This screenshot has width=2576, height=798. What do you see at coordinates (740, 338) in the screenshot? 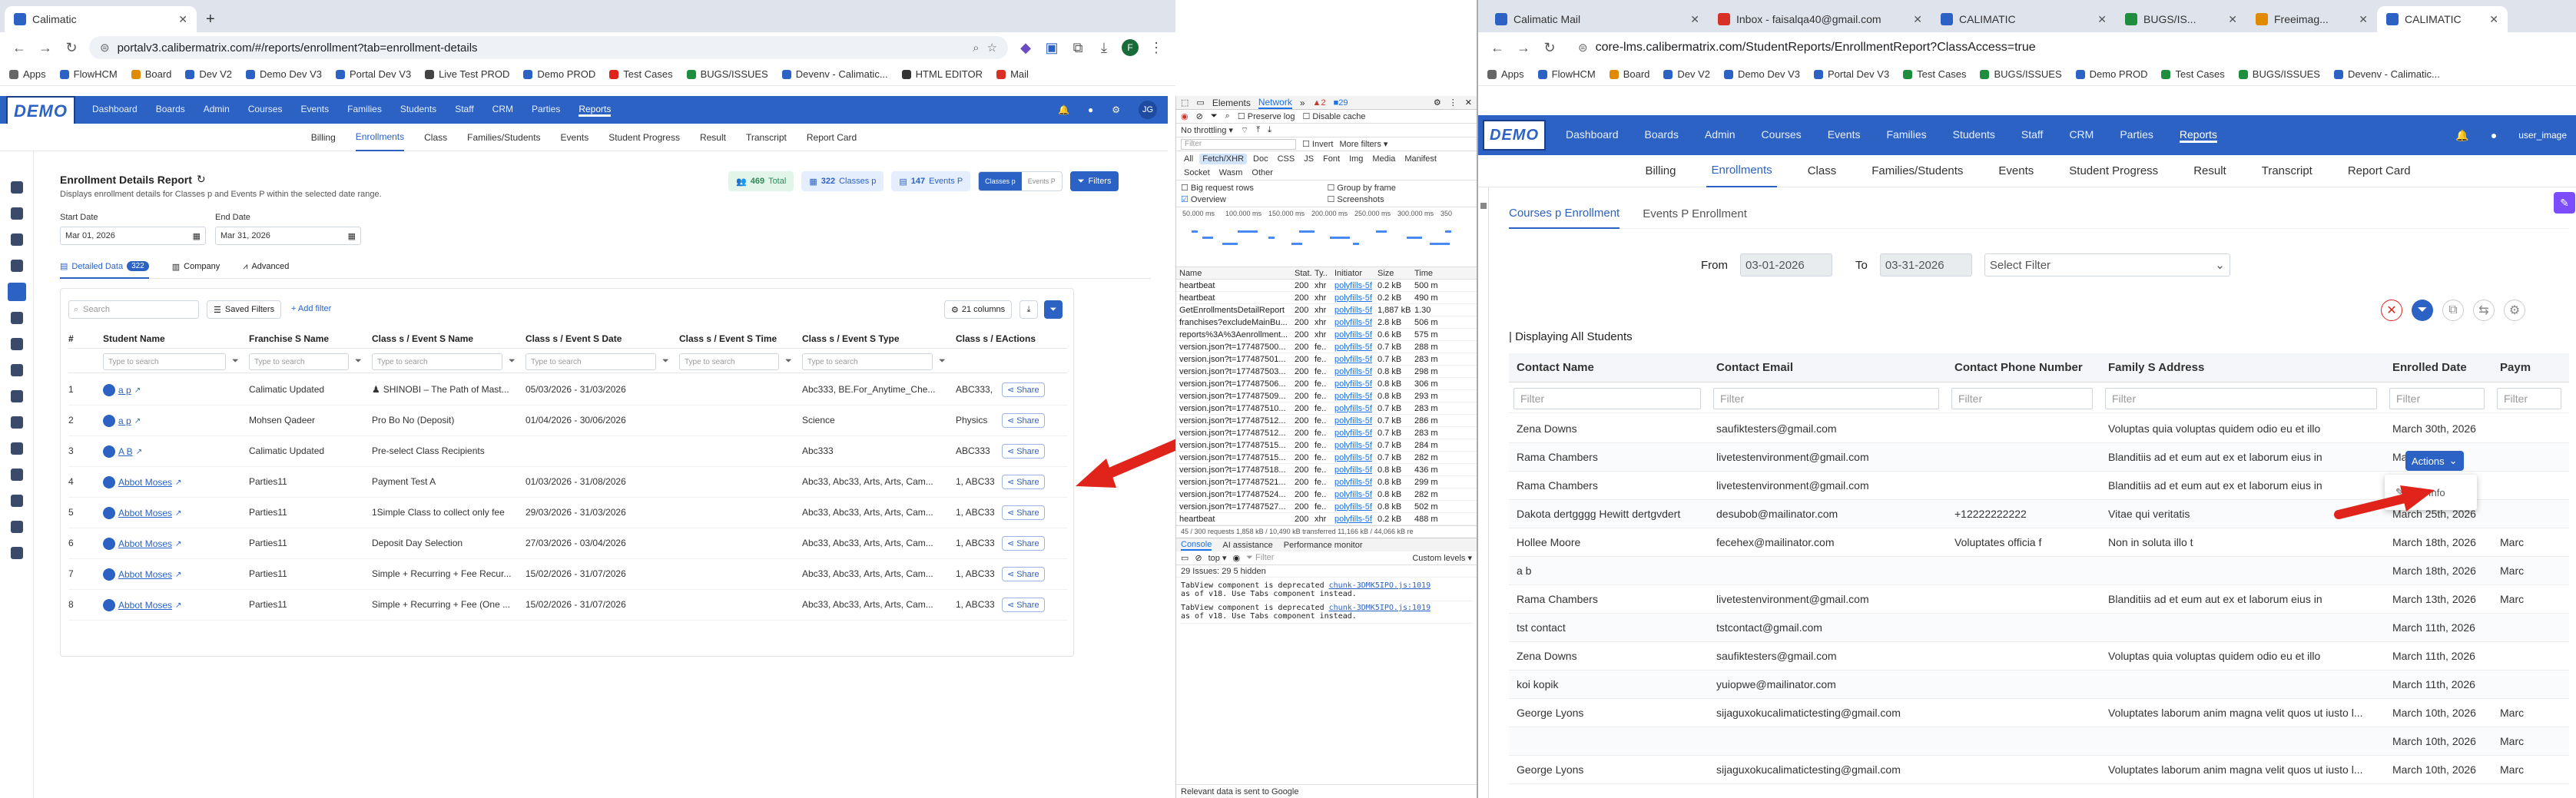
I see `column-header: Class s / Event S Time` at bounding box center [740, 338].